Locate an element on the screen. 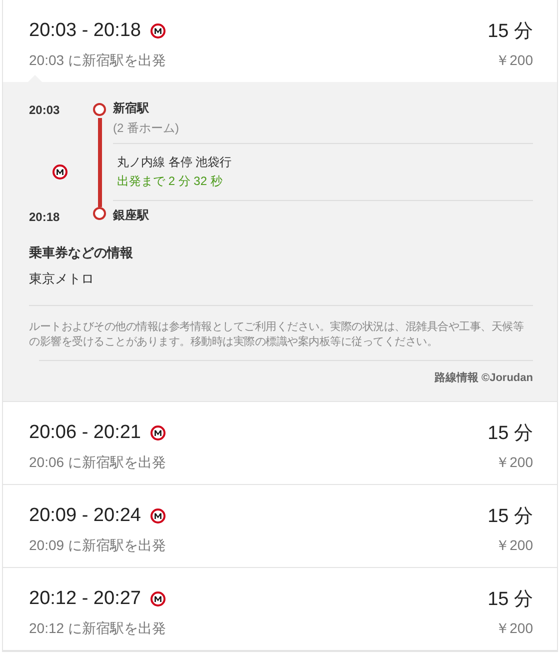 The width and height of the screenshot is (560, 653). station-name: 銀座駅 is located at coordinates (131, 215).